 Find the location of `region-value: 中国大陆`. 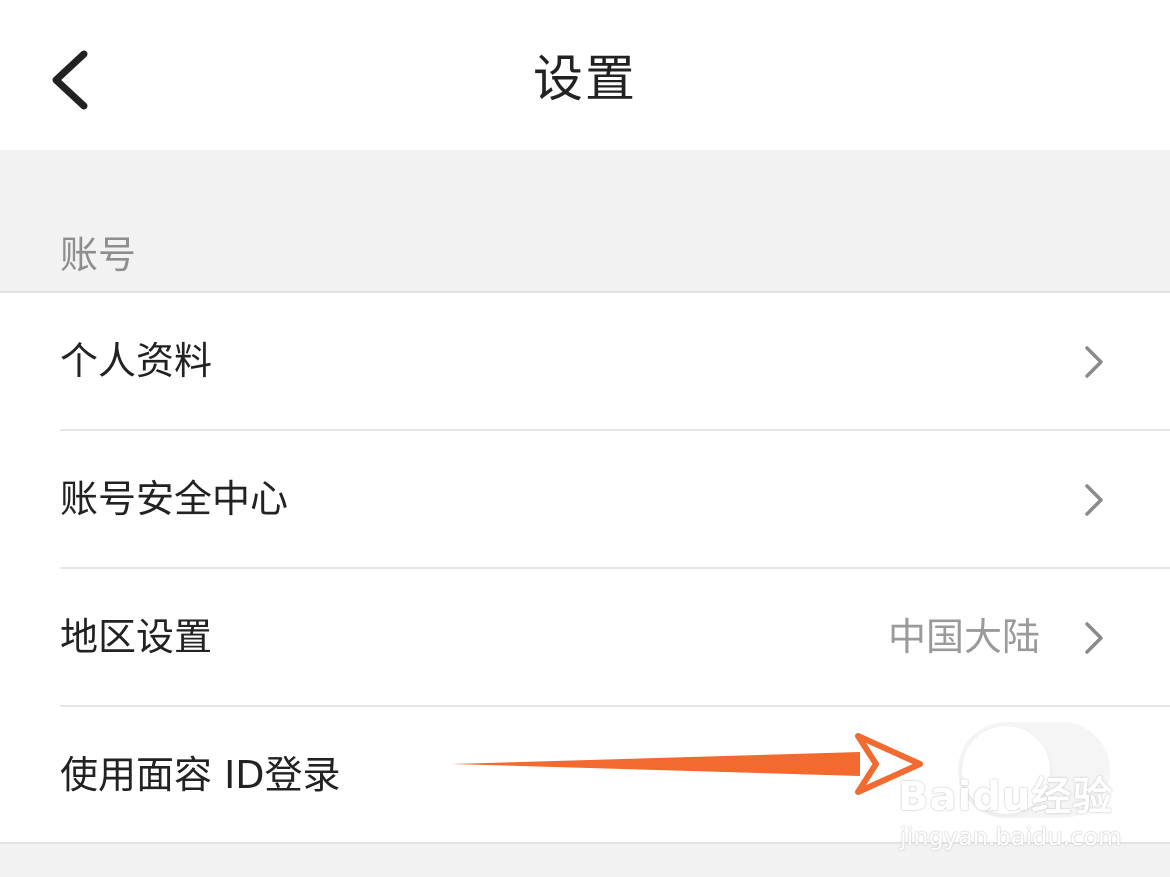

region-value: 中国大陆 is located at coordinates (963, 637).